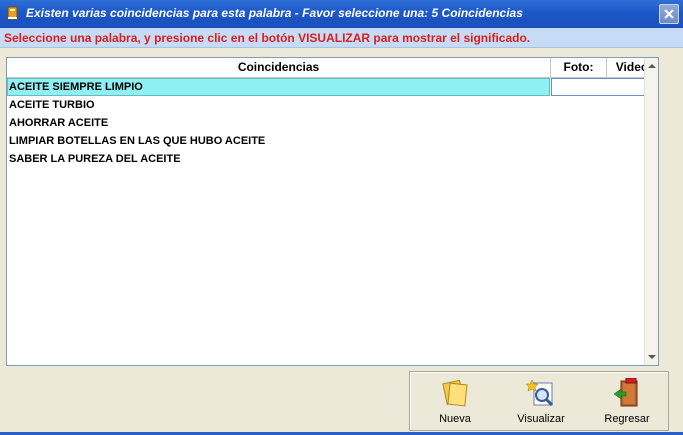 The image size is (683, 435). I want to click on list-item-label: AHORRAR ACEITE, so click(59, 123).